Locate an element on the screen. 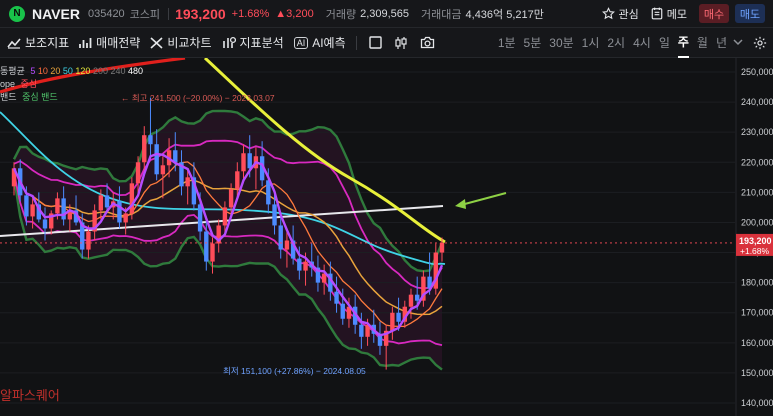  memo-icon is located at coordinates (657, 13).